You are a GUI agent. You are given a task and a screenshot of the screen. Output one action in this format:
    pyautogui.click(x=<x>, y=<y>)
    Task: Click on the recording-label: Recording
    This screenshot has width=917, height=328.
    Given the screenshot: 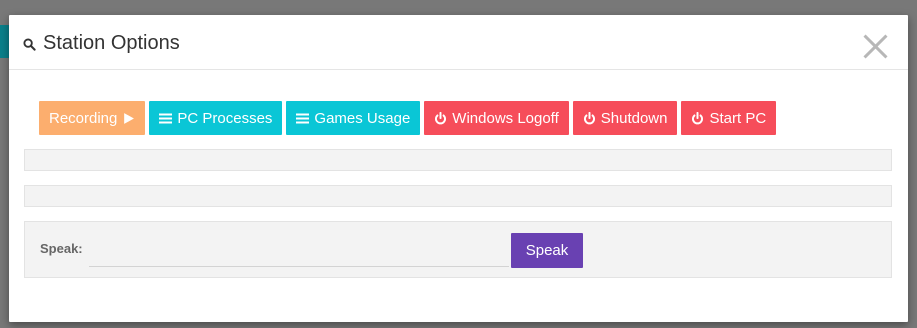 What is the action you would take?
    pyautogui.click(x=83, y=118)
    